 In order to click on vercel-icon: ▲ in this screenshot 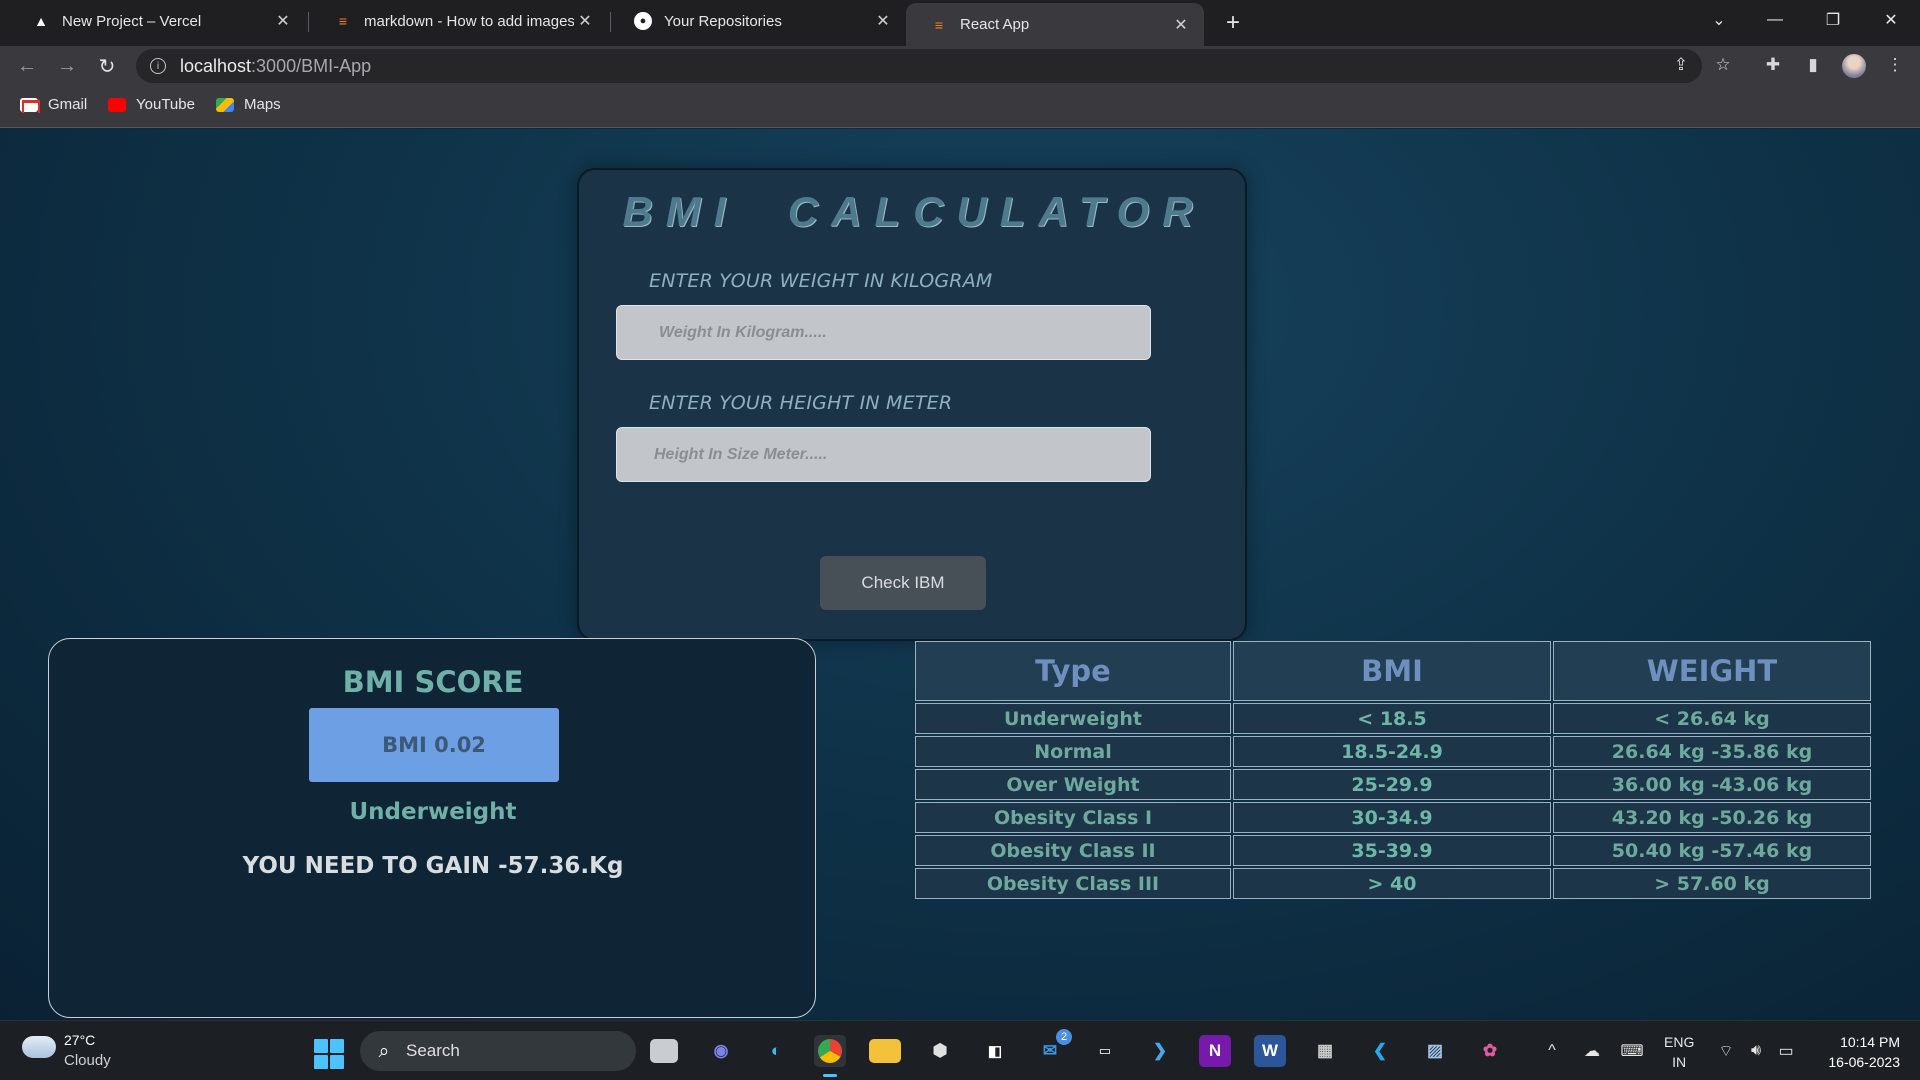, I will do `click(41, 21)`.